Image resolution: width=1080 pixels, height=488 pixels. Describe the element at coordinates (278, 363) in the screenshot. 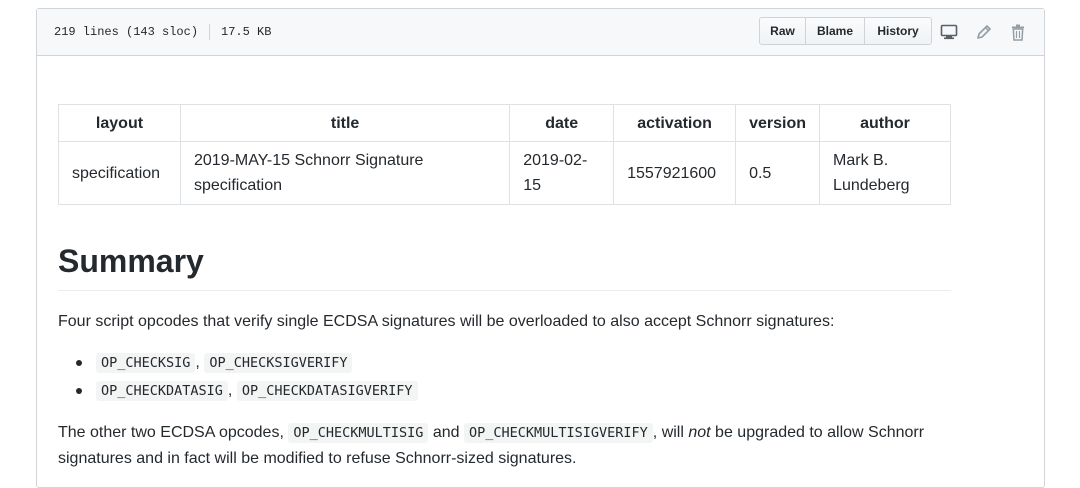

I see `opcode-code: OP_CHECKSIGVERIFY` at that location.